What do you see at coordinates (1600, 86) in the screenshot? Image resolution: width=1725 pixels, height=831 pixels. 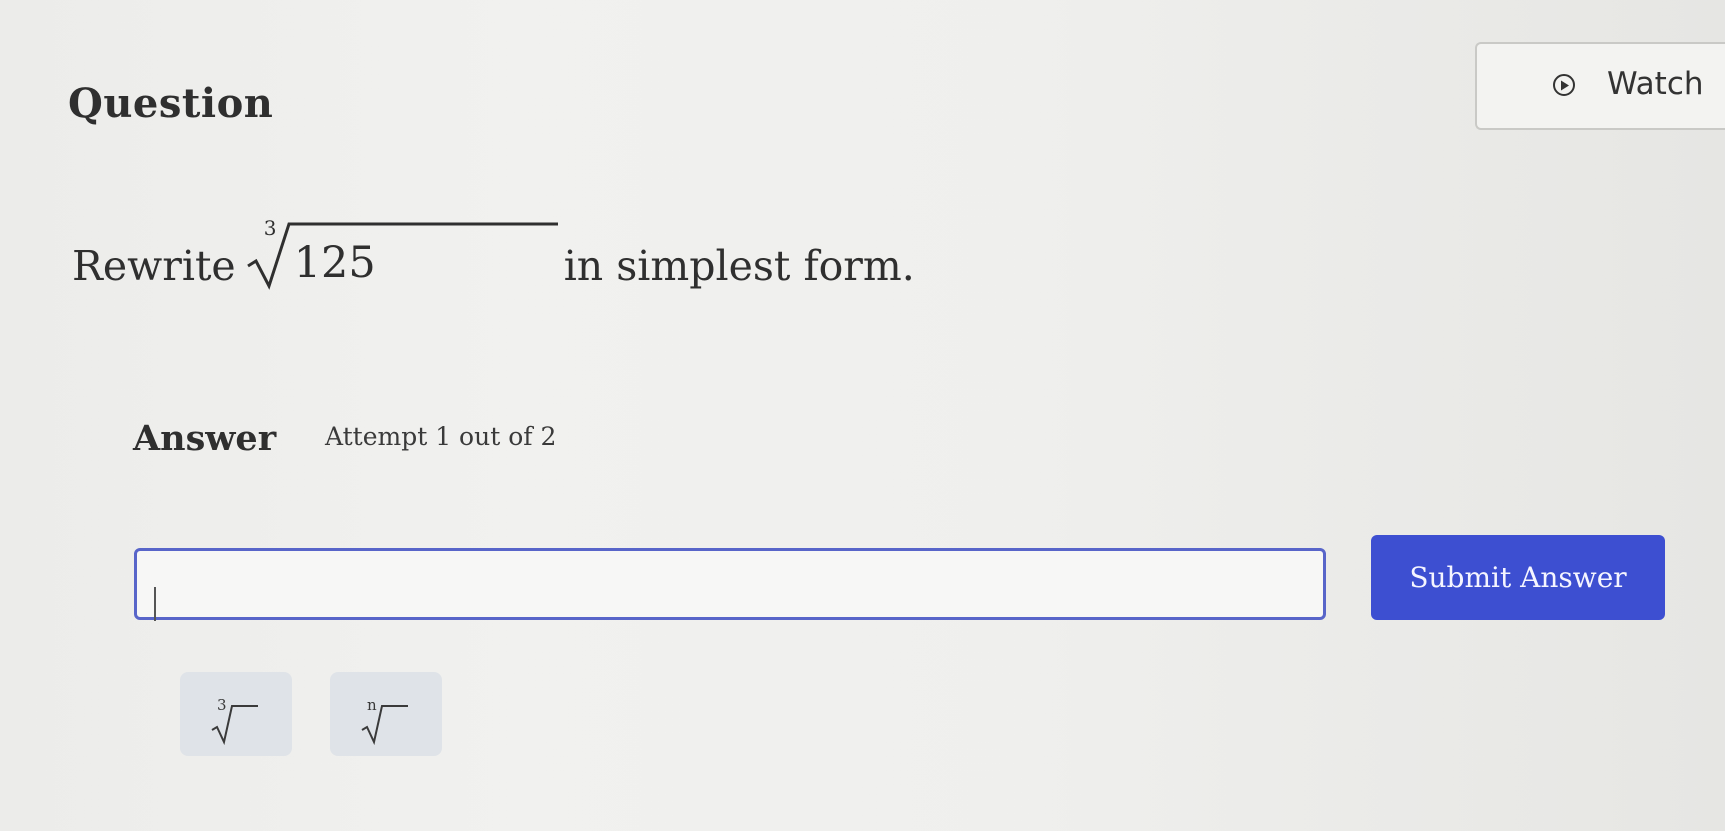 I see `watch-video-button: Watch` at bounding box center [1600, 86].